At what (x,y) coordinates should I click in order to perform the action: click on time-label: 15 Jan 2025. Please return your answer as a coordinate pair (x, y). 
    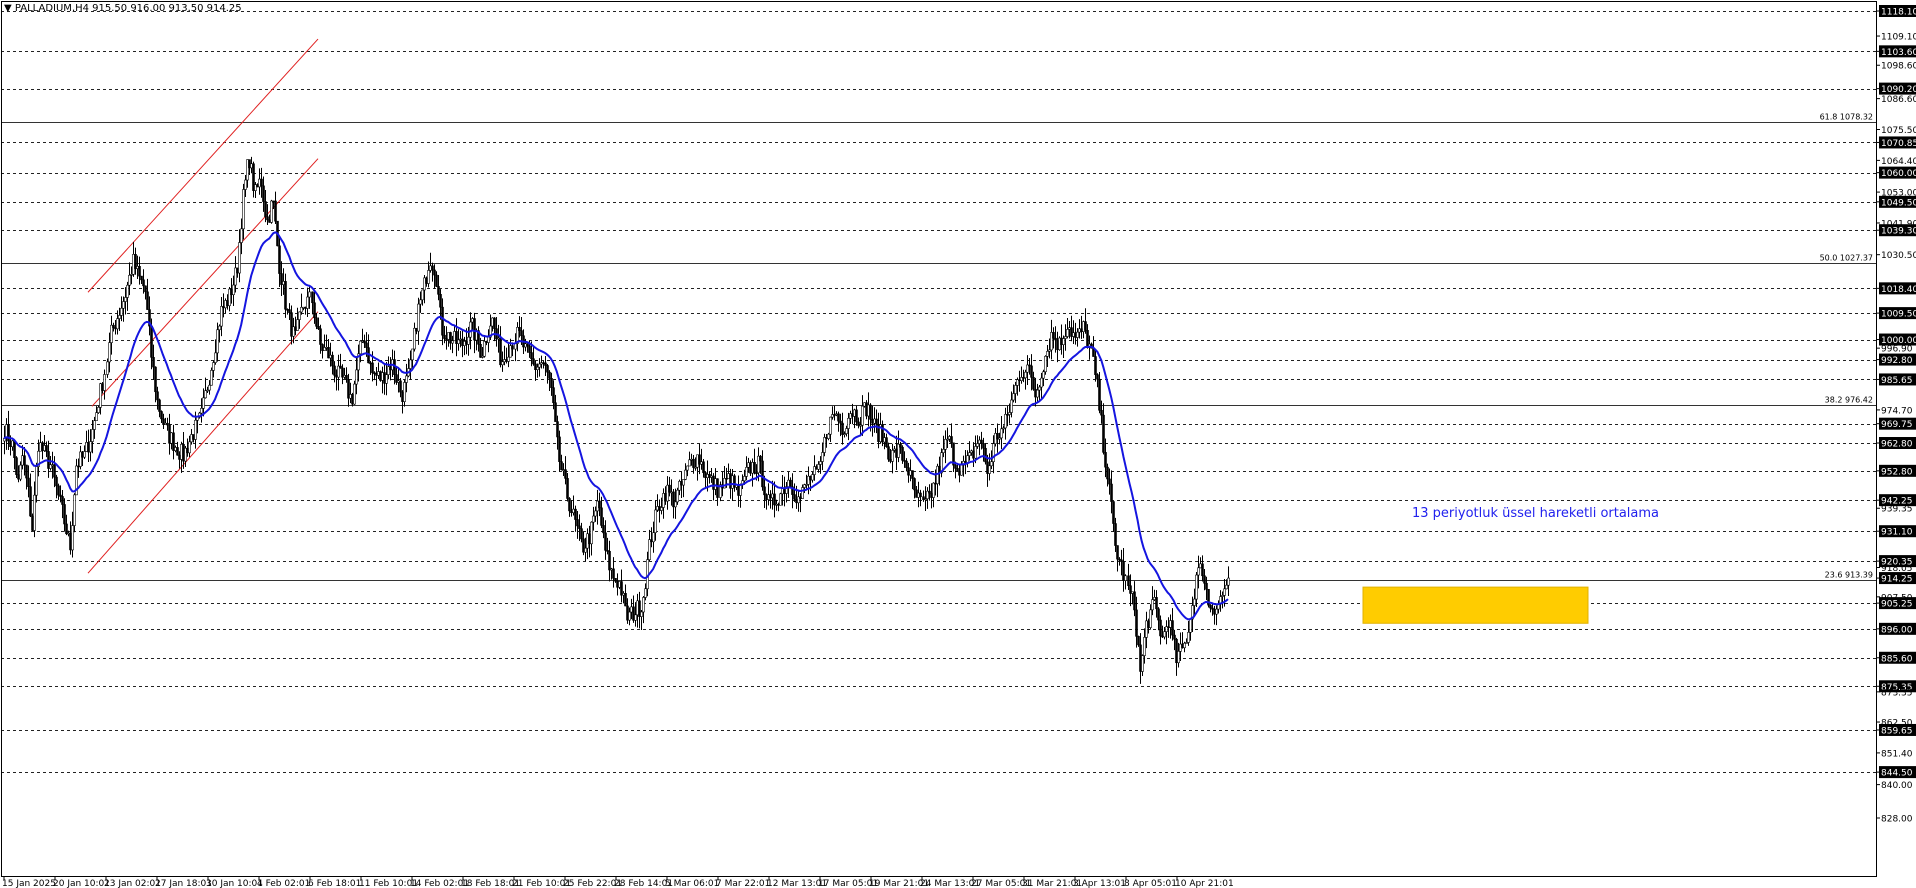
    Looking at the image, I should click on (29, 883).